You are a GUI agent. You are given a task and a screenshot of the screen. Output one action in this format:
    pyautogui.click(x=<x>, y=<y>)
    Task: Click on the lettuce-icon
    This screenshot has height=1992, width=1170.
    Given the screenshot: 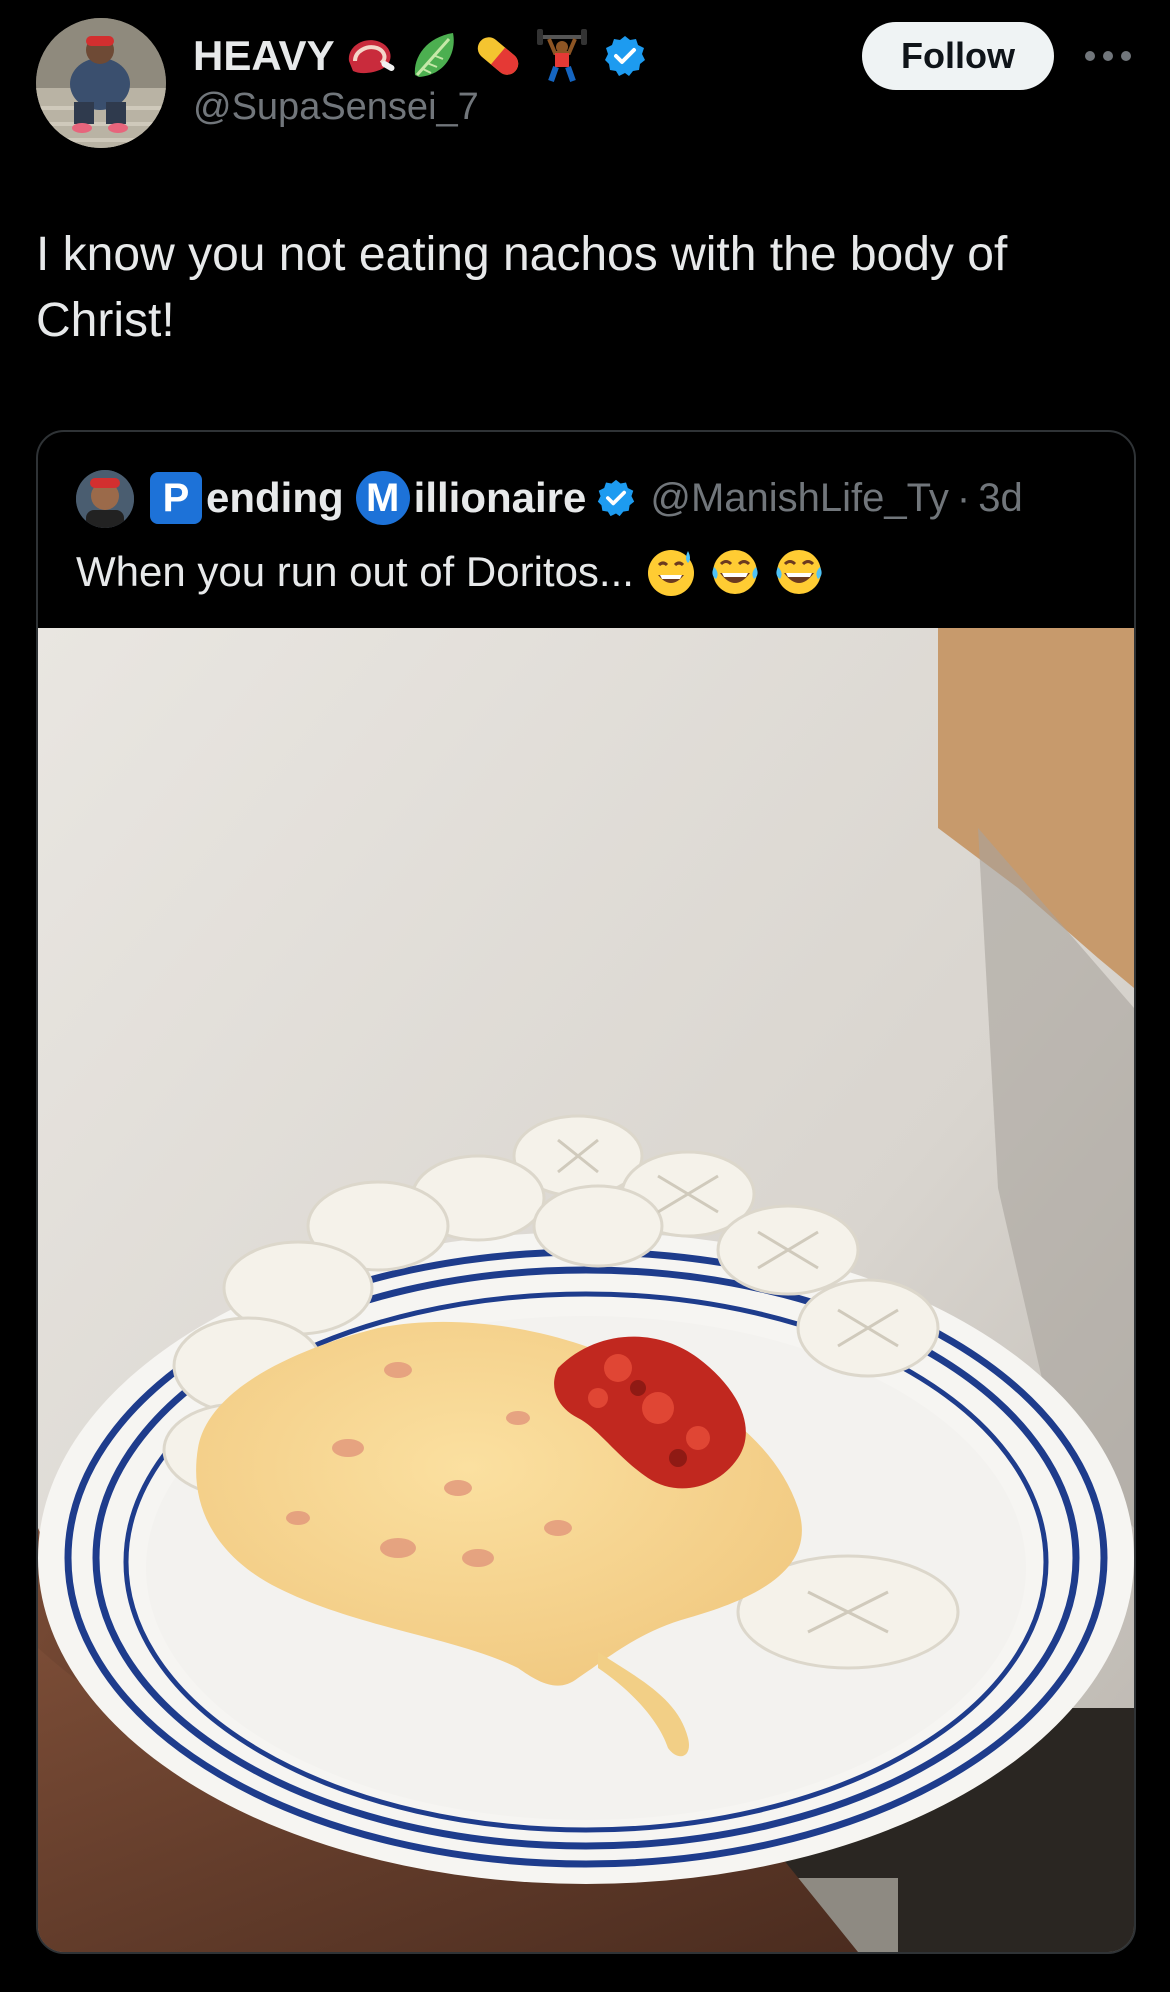 What is the action you would take?
    pyautogui.click(x=434, y=55)
    